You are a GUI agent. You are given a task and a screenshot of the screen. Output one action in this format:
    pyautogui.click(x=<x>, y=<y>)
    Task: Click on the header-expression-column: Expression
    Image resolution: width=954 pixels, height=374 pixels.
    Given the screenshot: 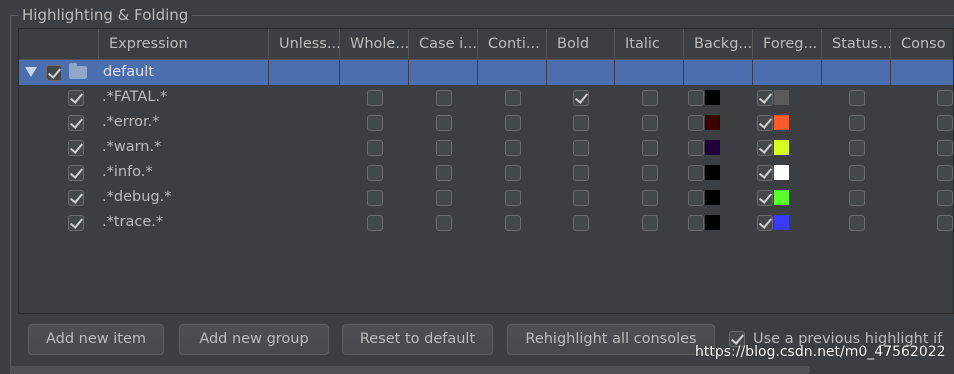 What is the action you would take?
    pyautogui.click(x=184, y=44)
    